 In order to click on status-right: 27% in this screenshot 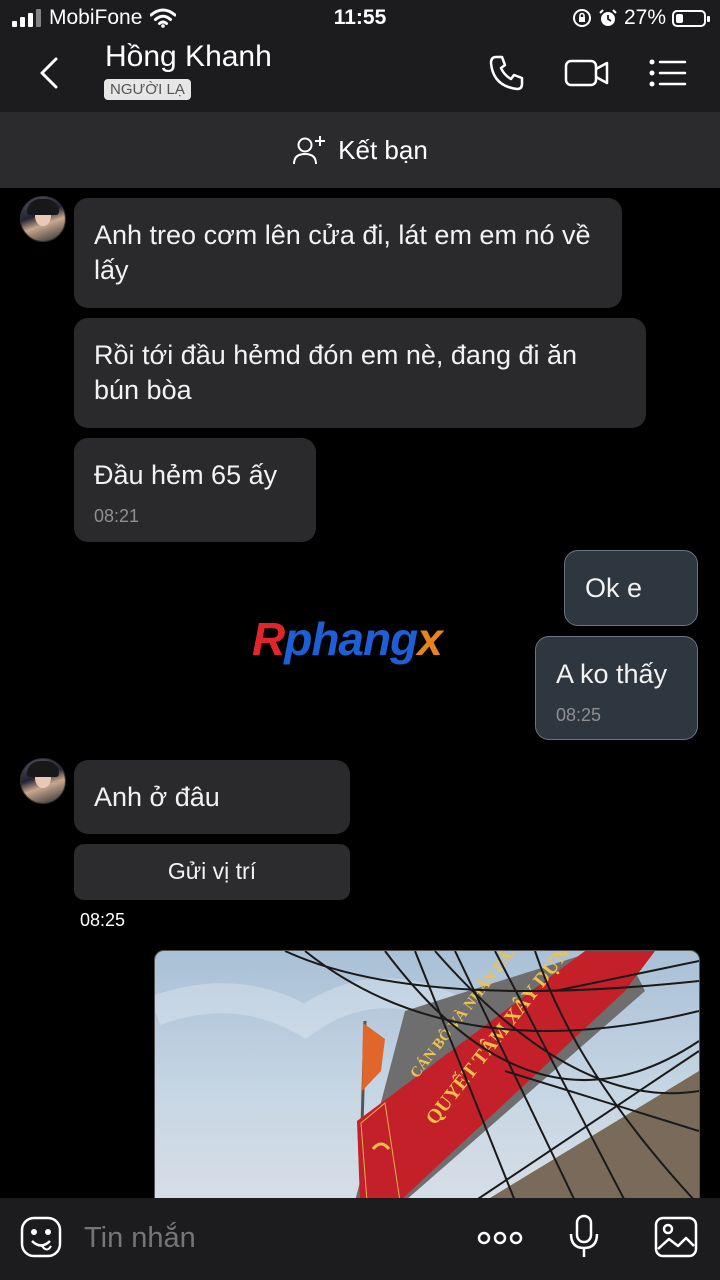, I will do `click(641, 18)`.